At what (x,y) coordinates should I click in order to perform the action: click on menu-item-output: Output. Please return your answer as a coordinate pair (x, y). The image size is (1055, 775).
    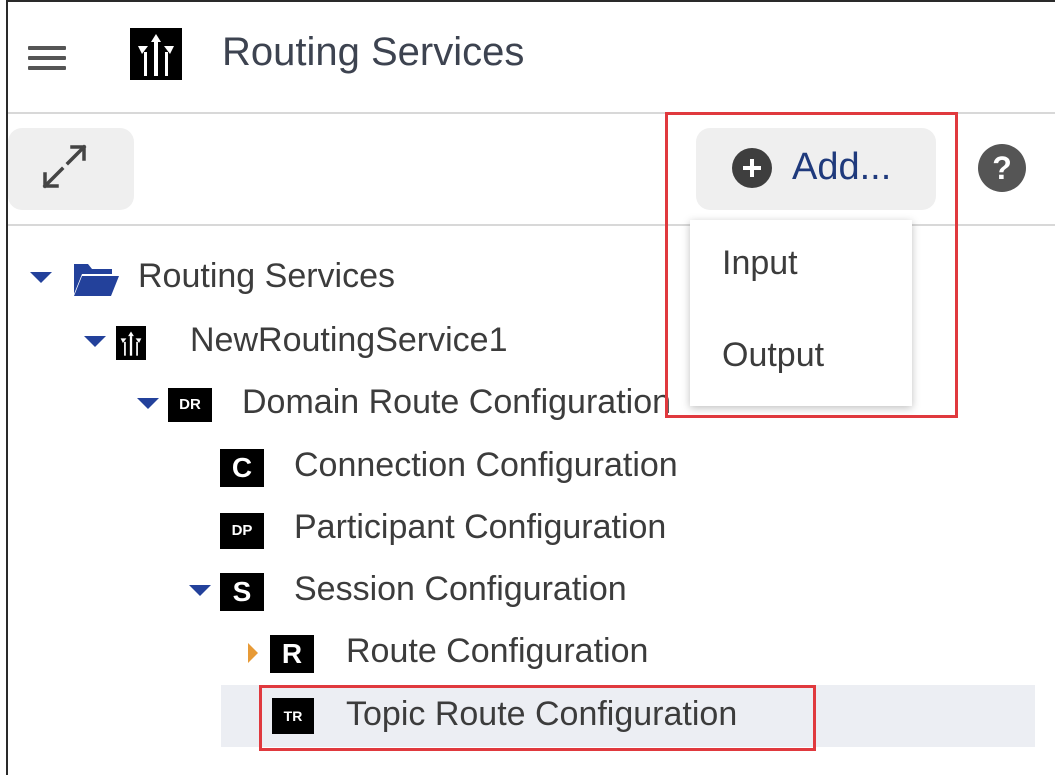
    Looking at the image, I should click on (801, 356).